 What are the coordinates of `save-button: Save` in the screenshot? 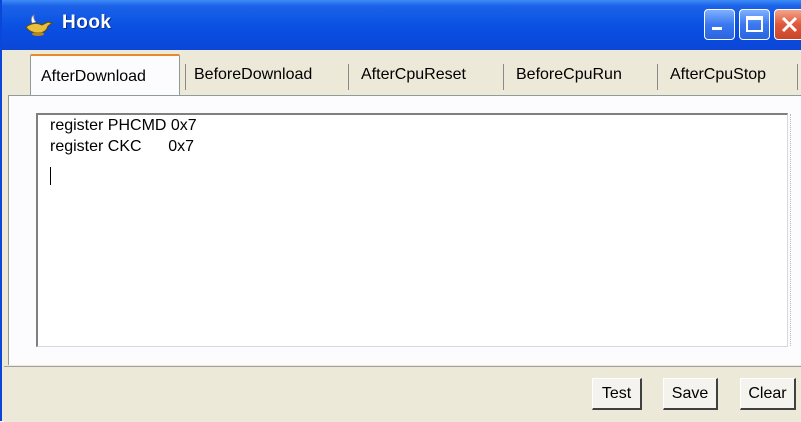 It's located at (690, 394).